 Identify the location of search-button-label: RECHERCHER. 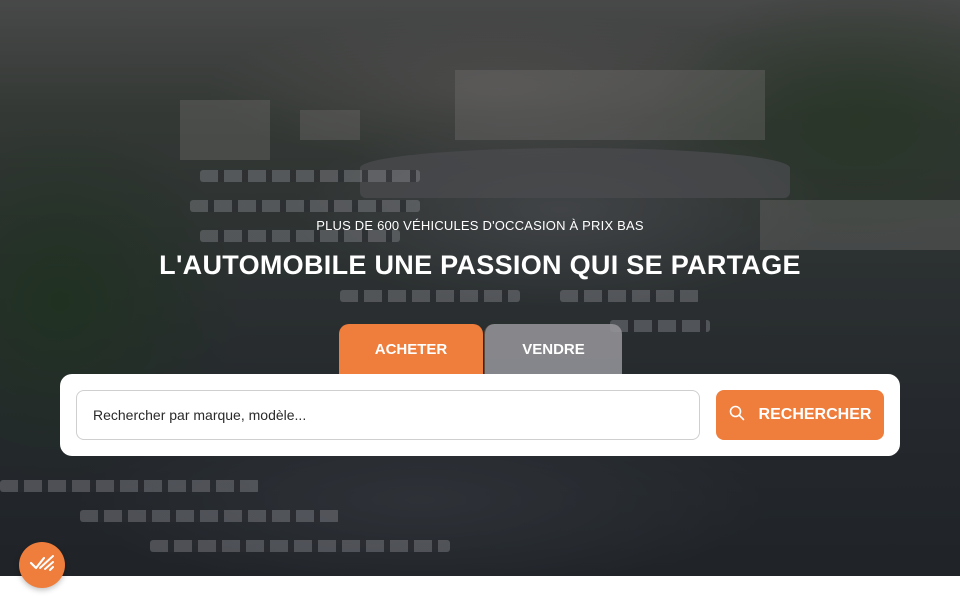
(815, 414).